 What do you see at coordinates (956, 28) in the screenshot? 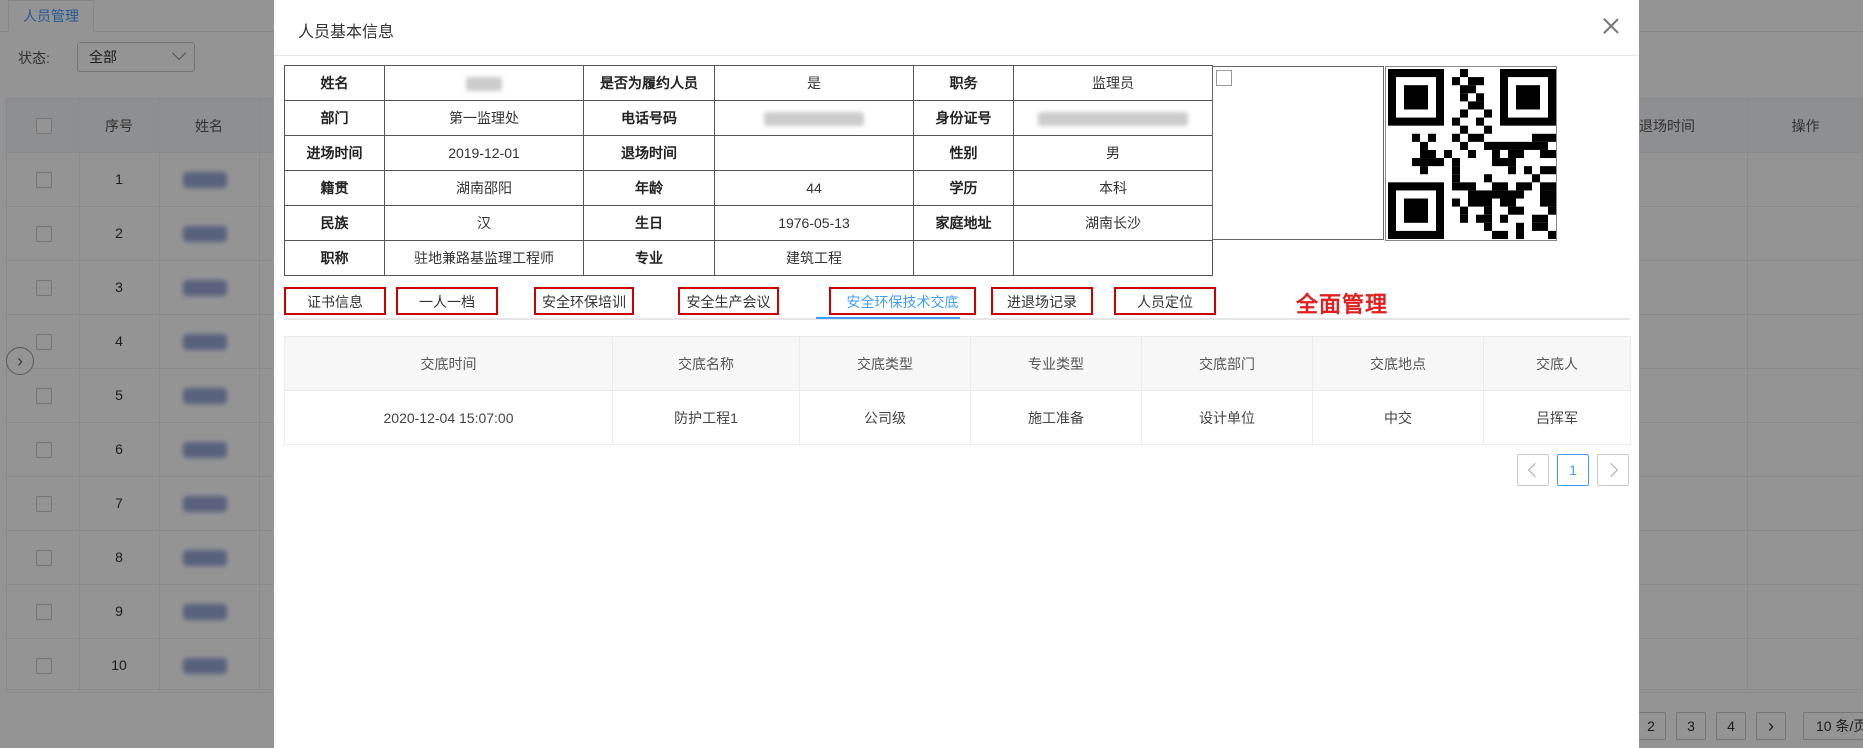
I see `modal-header: 人员基本信息` at bounding box center [956, 28].